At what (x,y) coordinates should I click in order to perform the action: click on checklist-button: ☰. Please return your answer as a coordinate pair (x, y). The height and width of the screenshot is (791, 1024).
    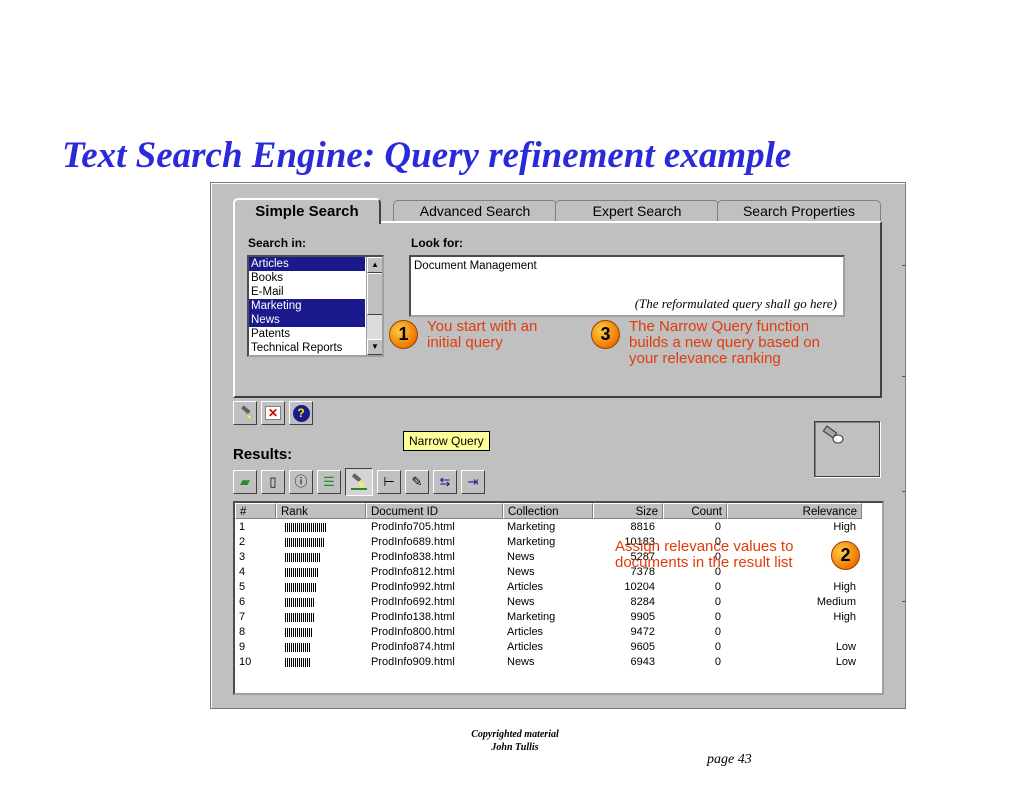
    Looking at the image, I should click on (329, 482).